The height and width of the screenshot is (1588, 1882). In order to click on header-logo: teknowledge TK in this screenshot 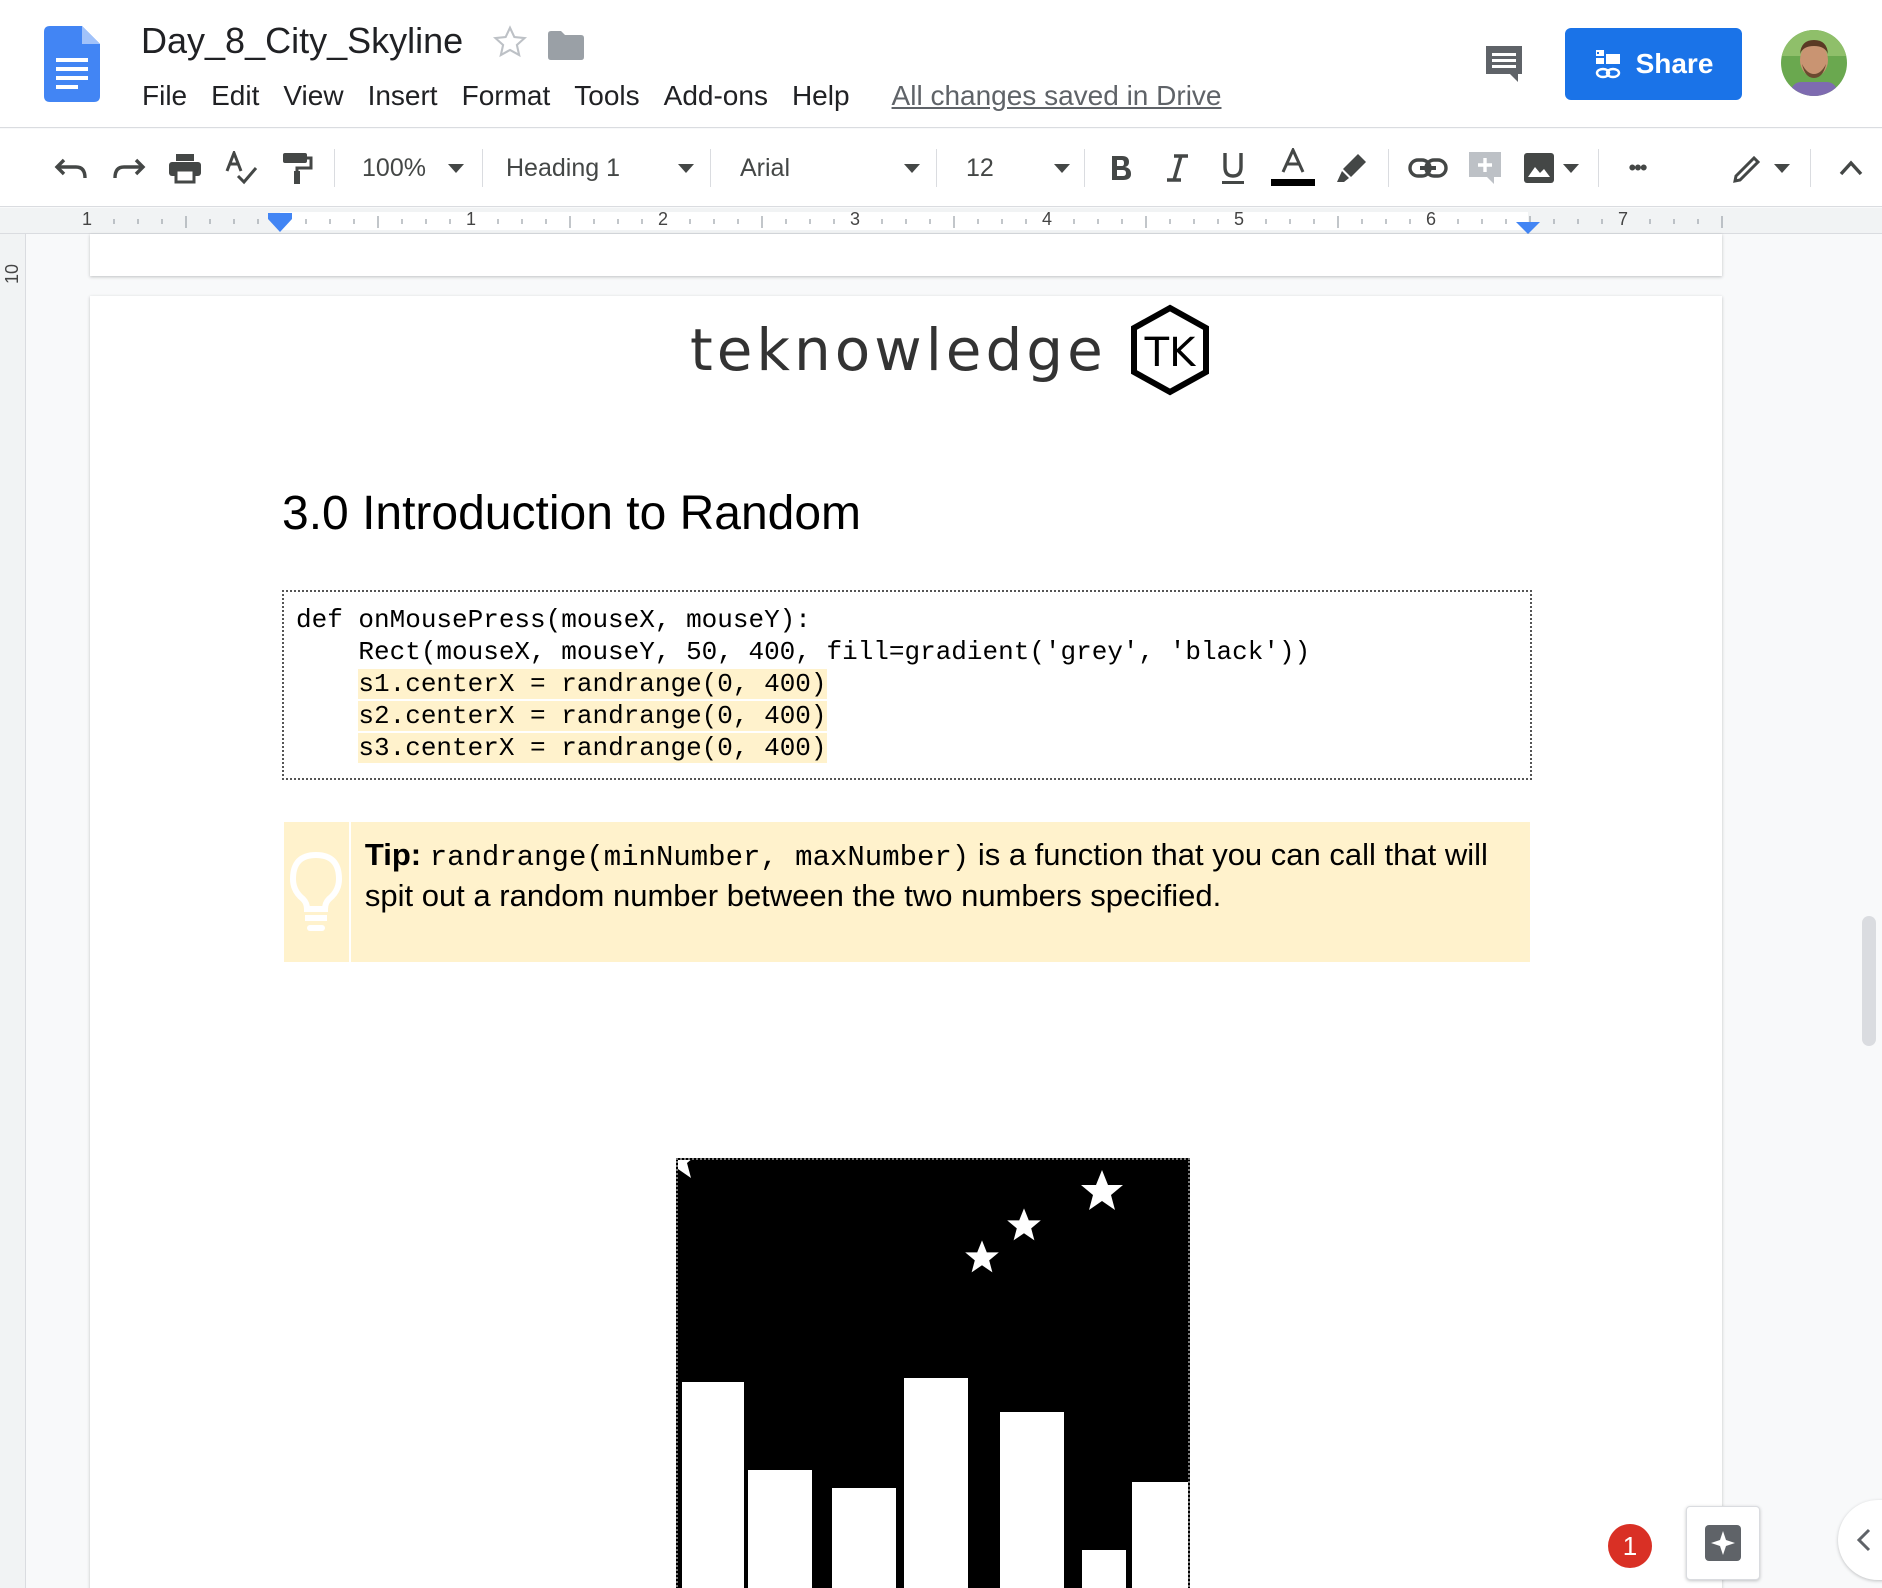, I will do `click(950, 350)`.